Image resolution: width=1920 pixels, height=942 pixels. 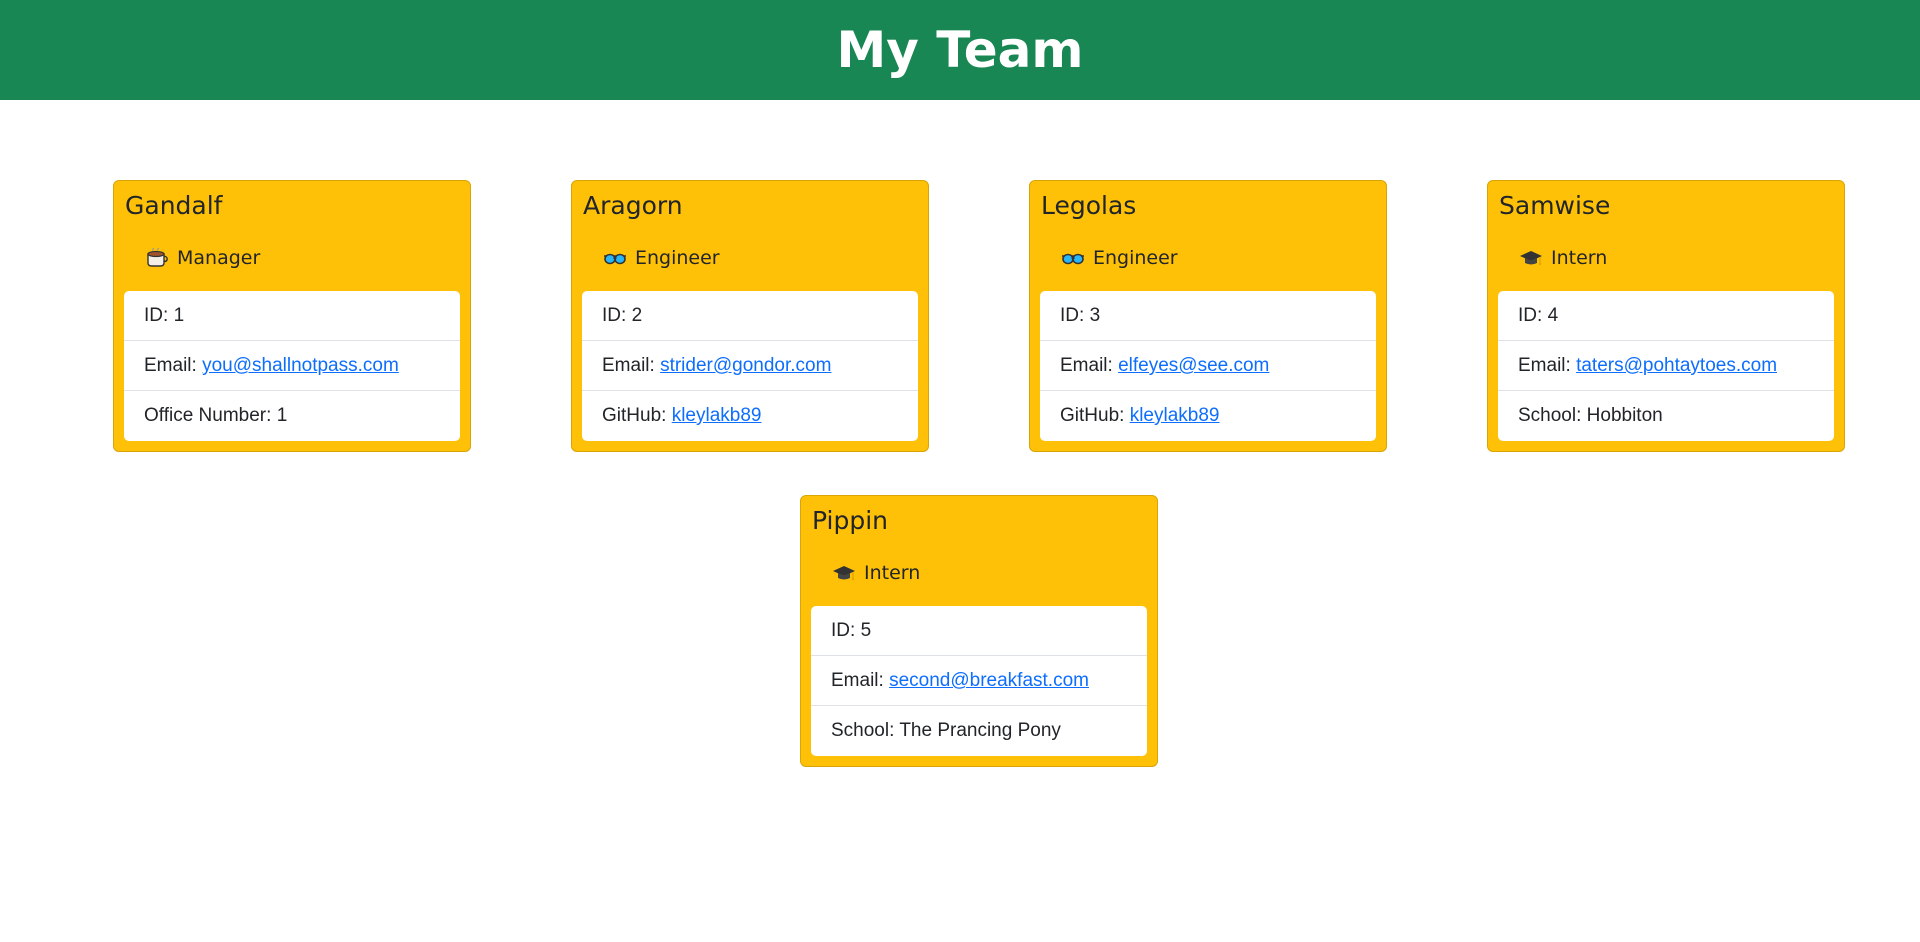 I want to click on id-row: ID: 1, so click(x=292, y=316).